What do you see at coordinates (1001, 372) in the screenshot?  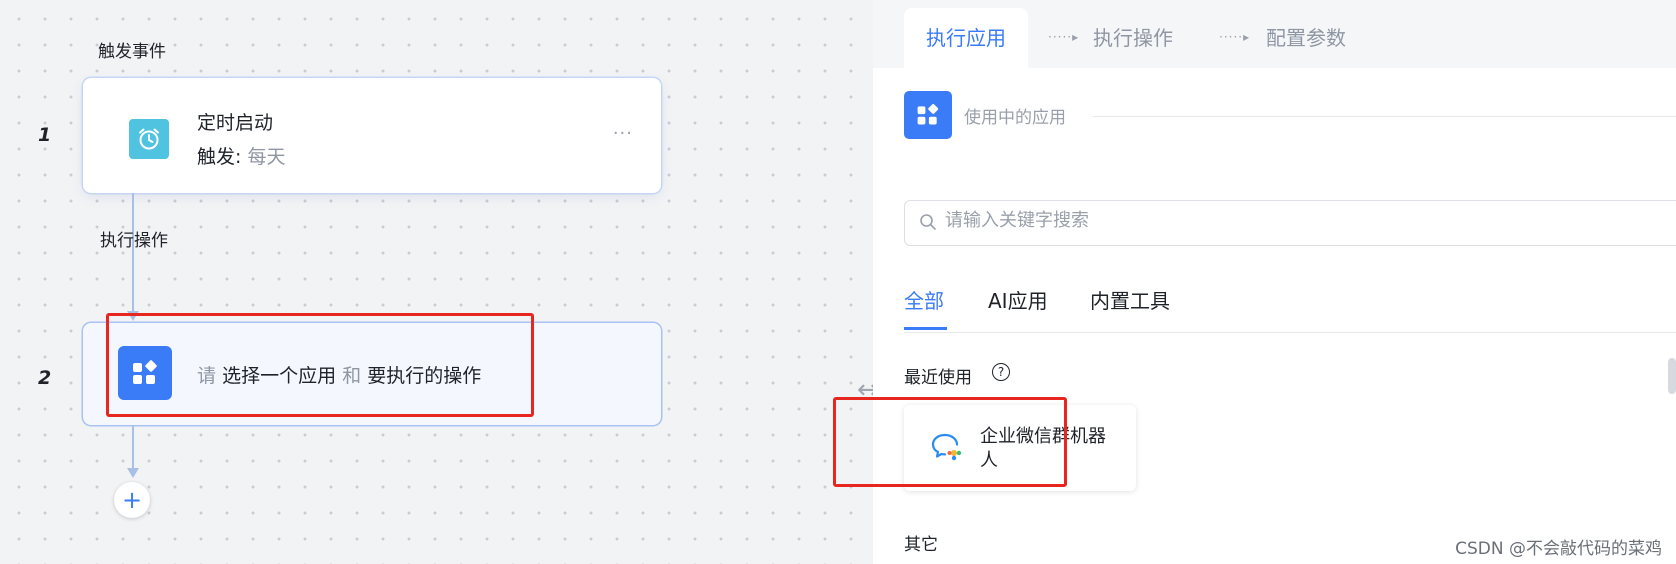 I see `help-icon: ?` at bounding box center [1001, 372].